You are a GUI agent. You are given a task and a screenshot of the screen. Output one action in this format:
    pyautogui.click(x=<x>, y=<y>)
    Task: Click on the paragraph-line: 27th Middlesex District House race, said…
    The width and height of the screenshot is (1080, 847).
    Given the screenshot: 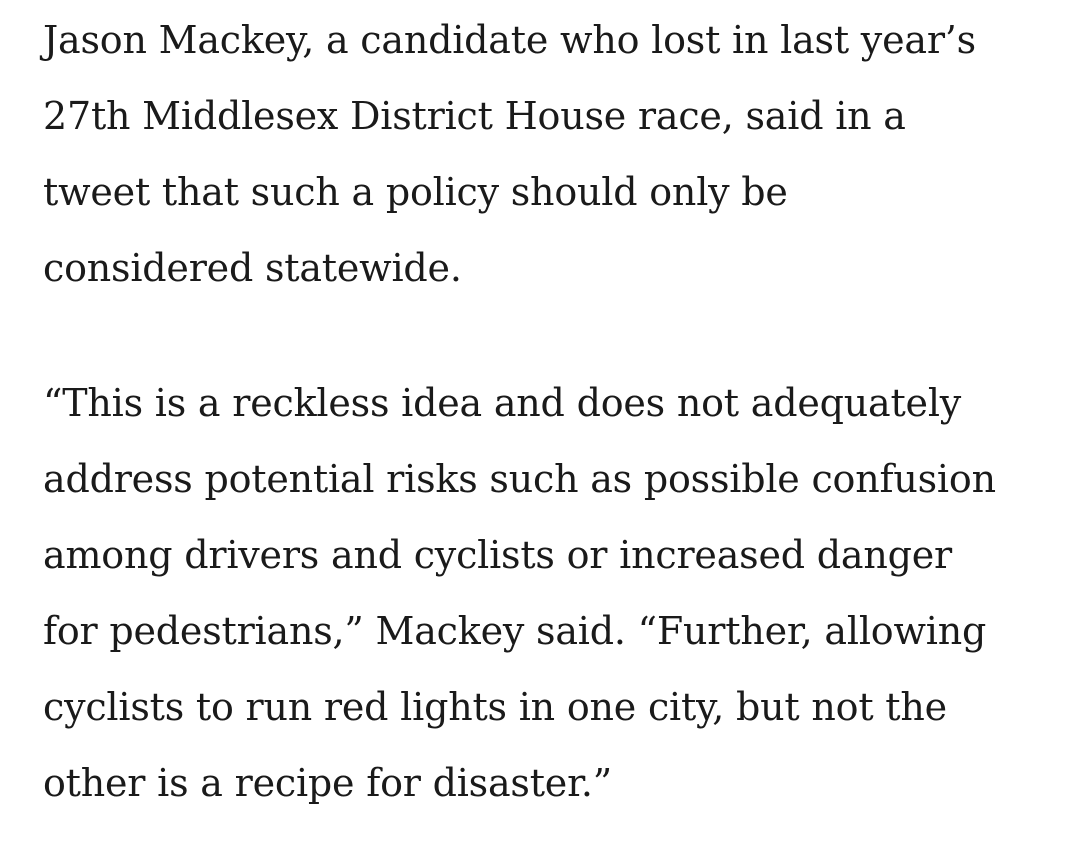 What is the action you would take?
    pyautogui.click(x=474, y=116)
    